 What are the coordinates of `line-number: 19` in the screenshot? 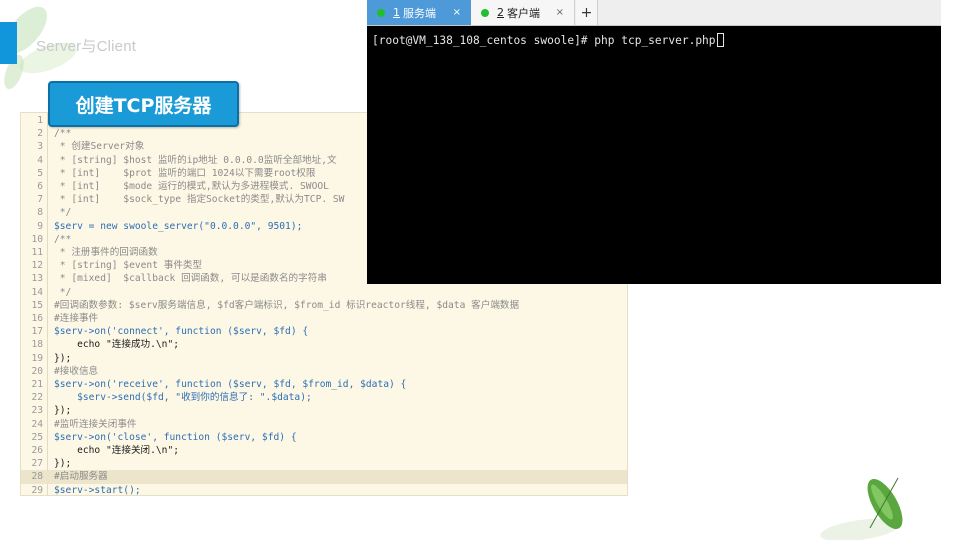 It's located at (37, 358).